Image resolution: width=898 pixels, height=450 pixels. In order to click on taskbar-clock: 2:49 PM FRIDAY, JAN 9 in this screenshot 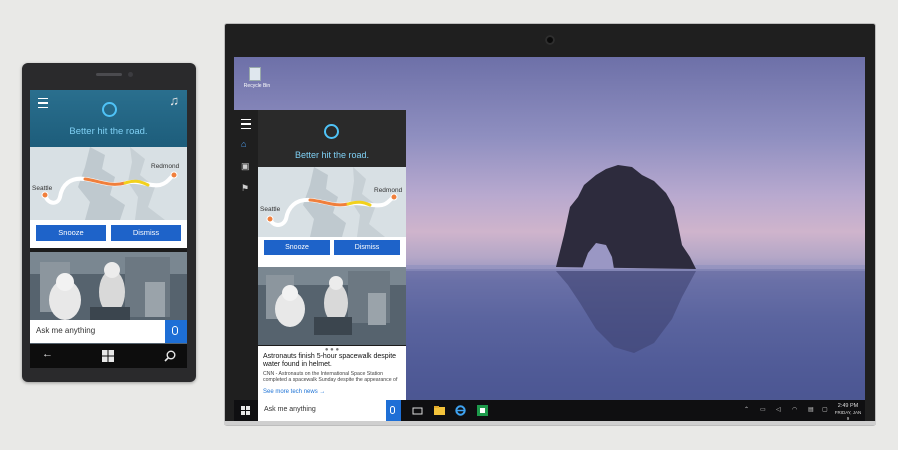, I will do `click(848, 412)`.